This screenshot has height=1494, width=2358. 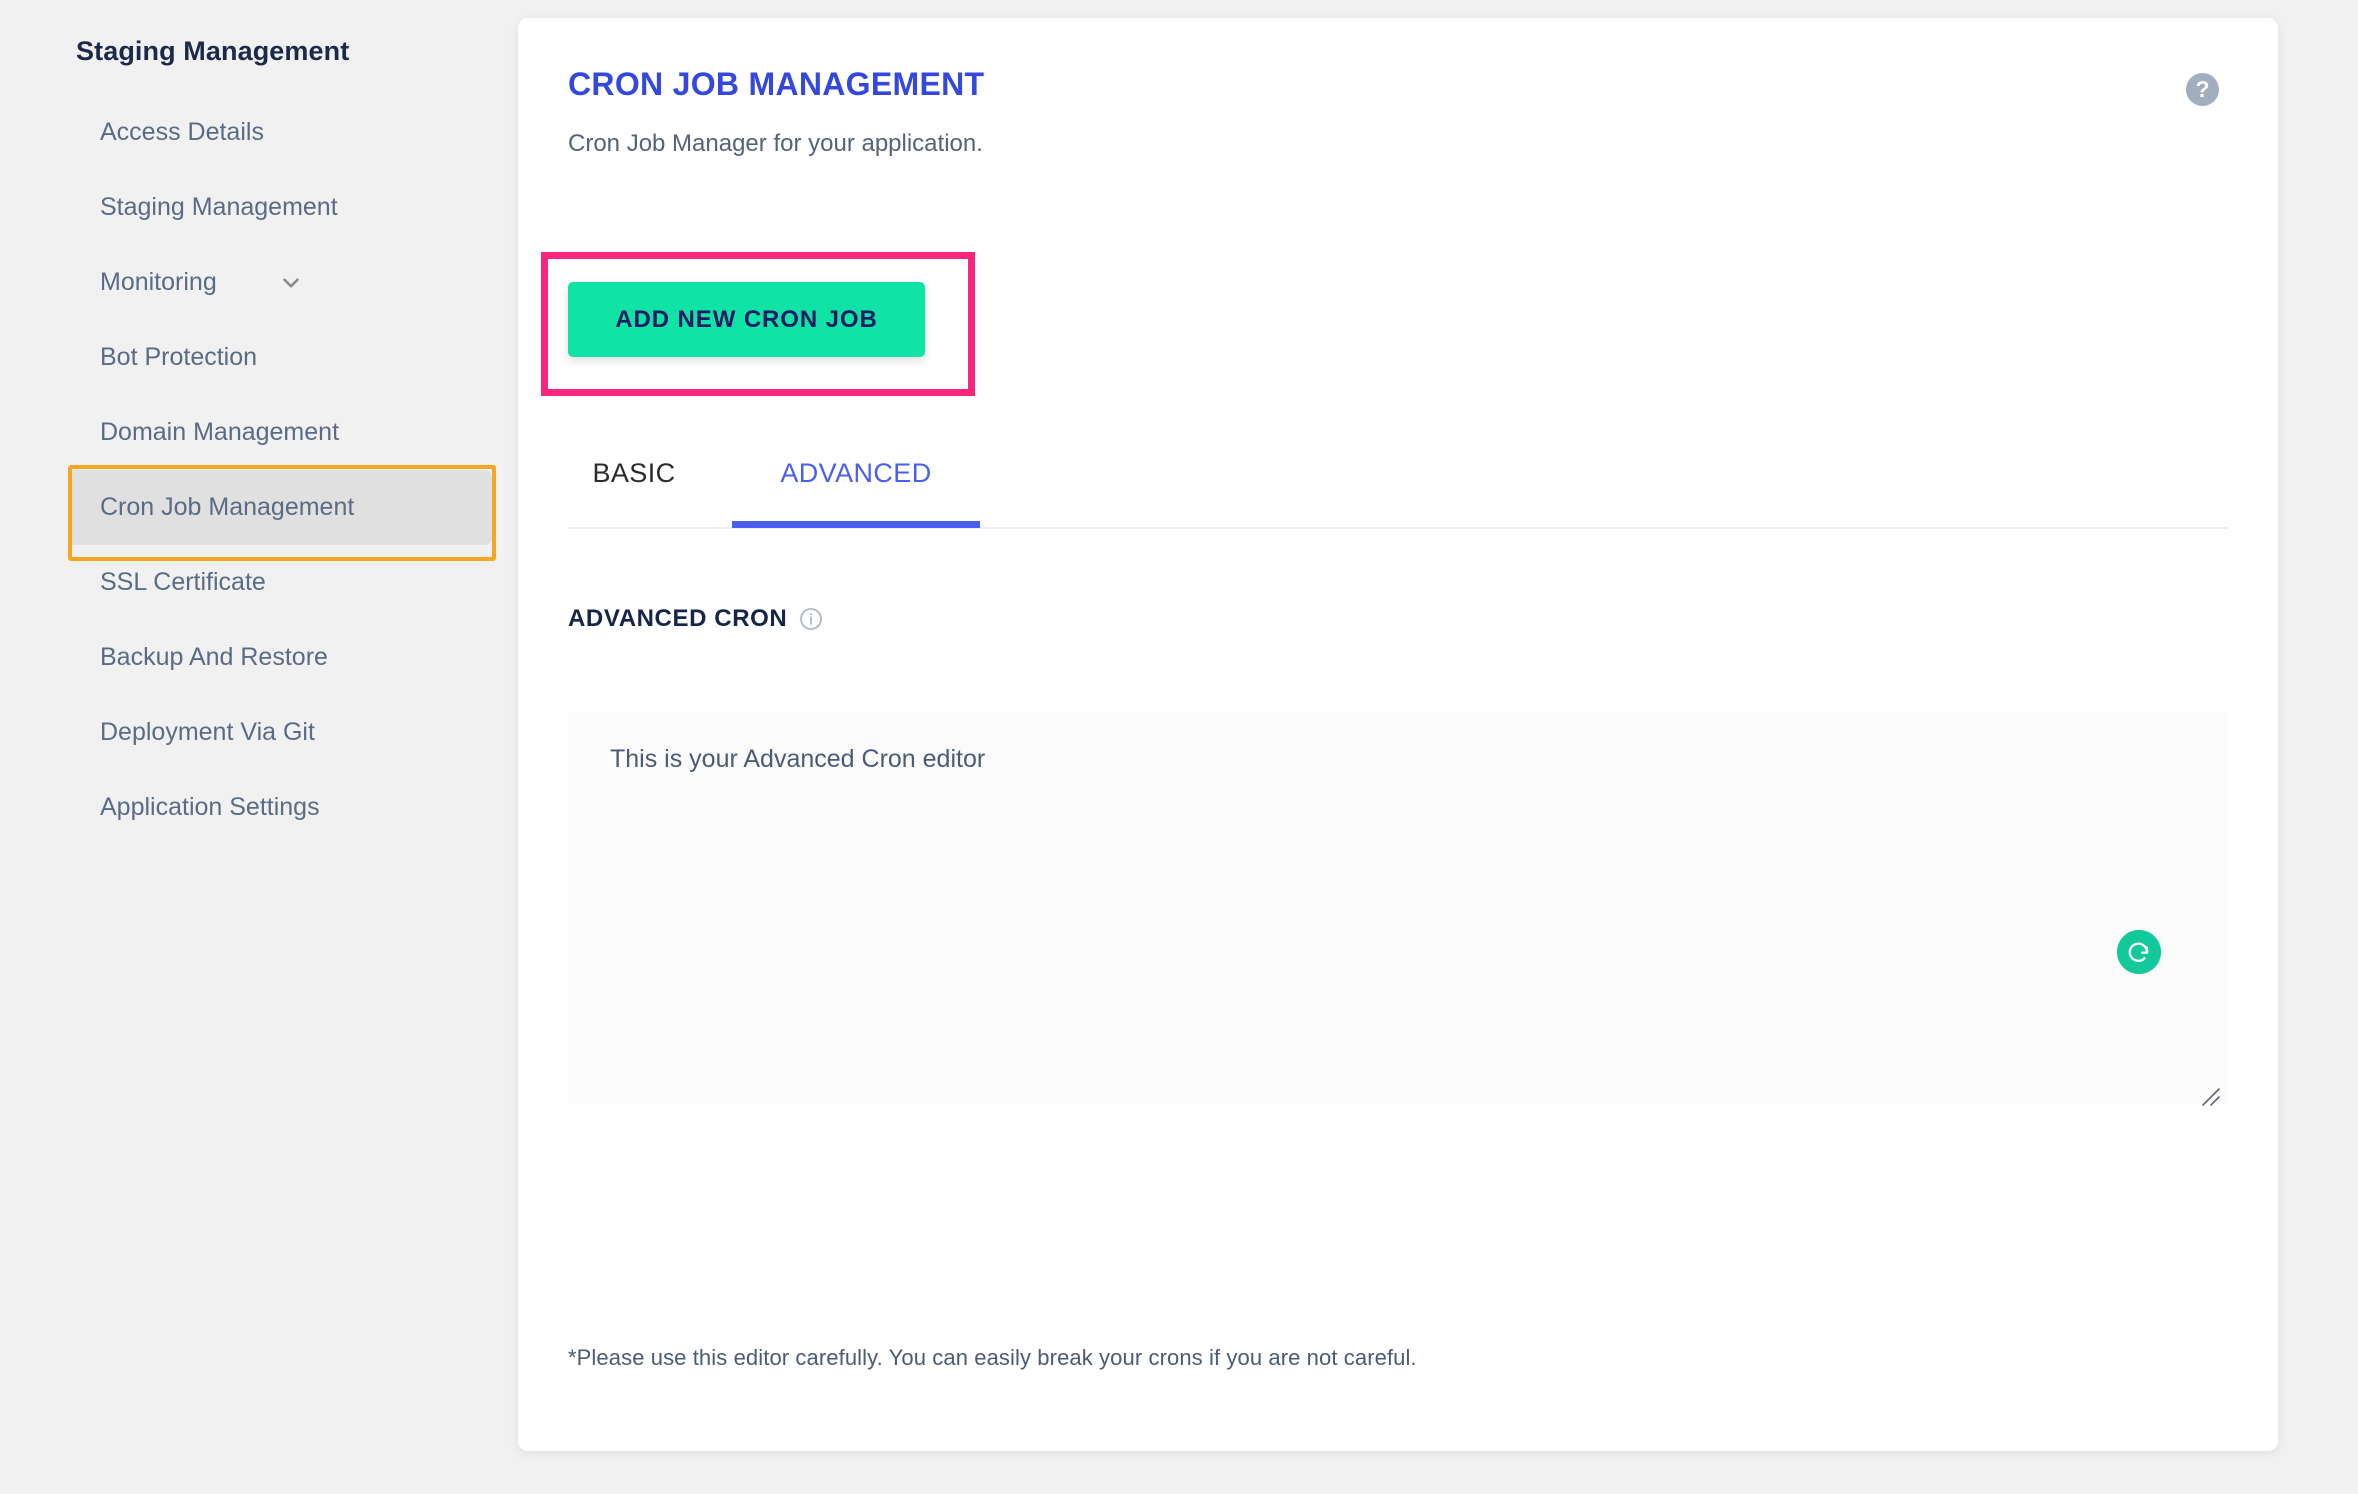 I want to click on sidebar-item-label: Domain Management, so click(x=220, y=432).